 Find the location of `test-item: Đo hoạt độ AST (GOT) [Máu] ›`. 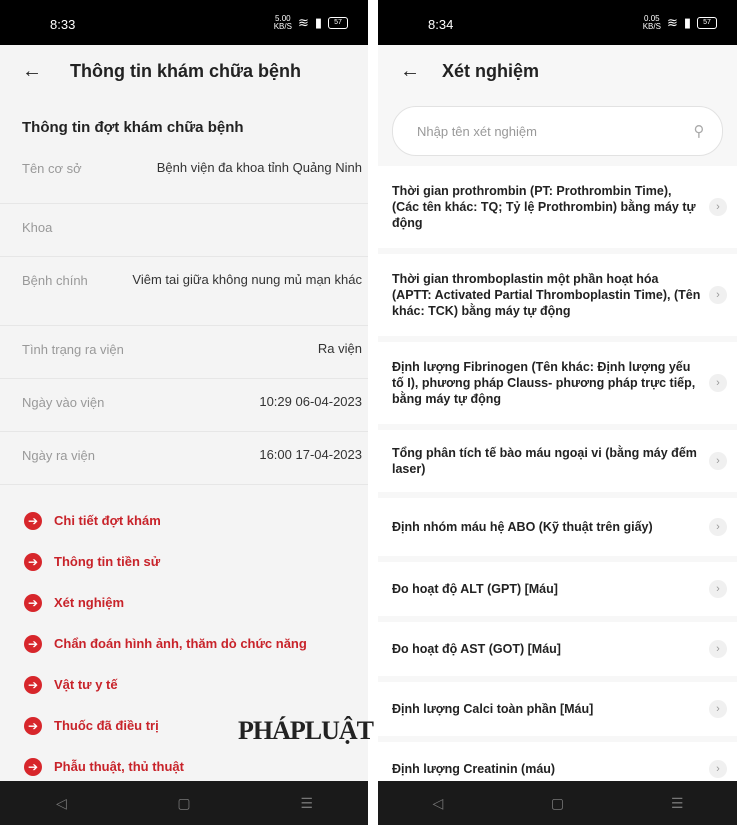

test-item: Đo hoạt độ AST (GOT) [Máu] › is located at coordinates (557, 649).